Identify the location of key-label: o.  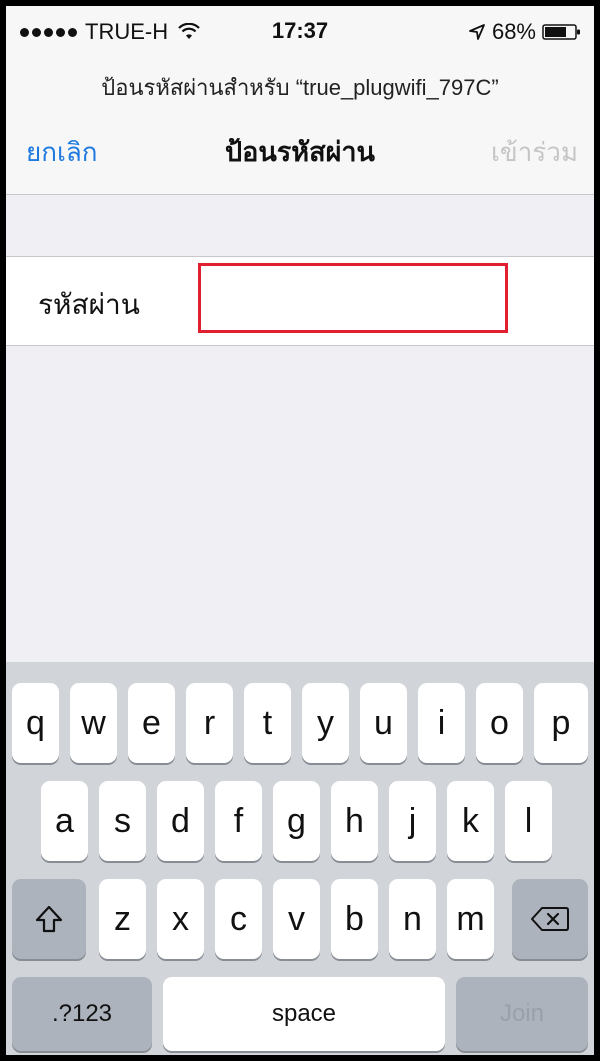
(499, 723).